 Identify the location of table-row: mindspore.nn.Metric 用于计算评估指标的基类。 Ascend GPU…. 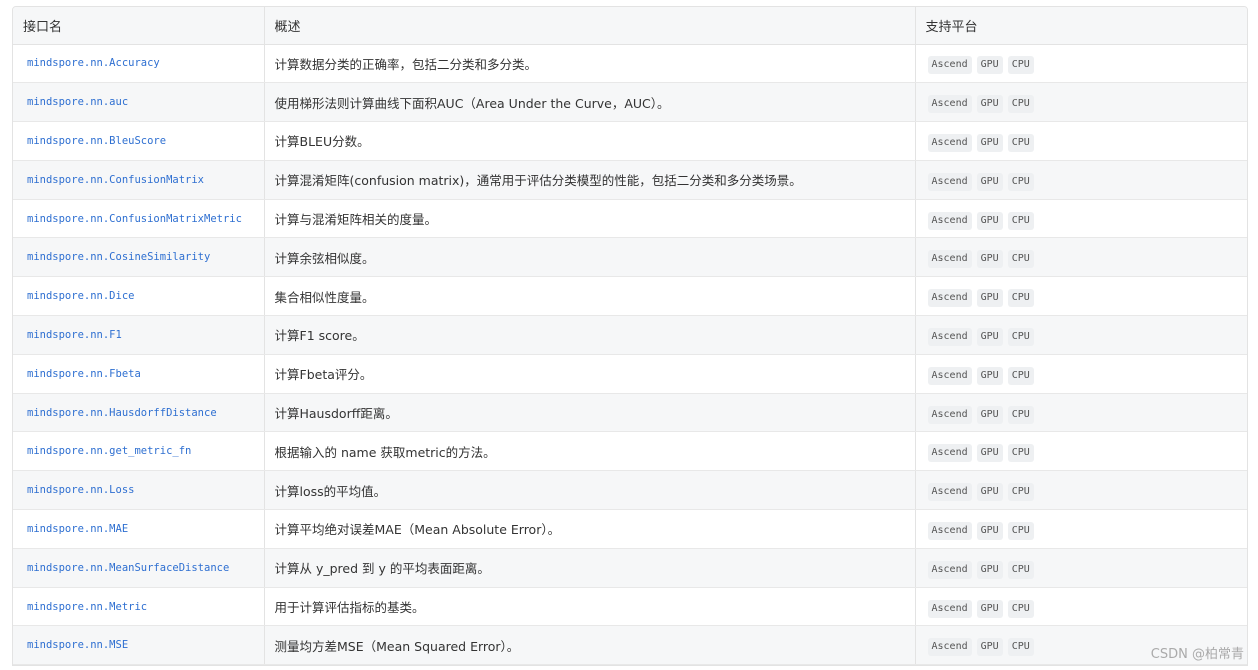
(630, 607).